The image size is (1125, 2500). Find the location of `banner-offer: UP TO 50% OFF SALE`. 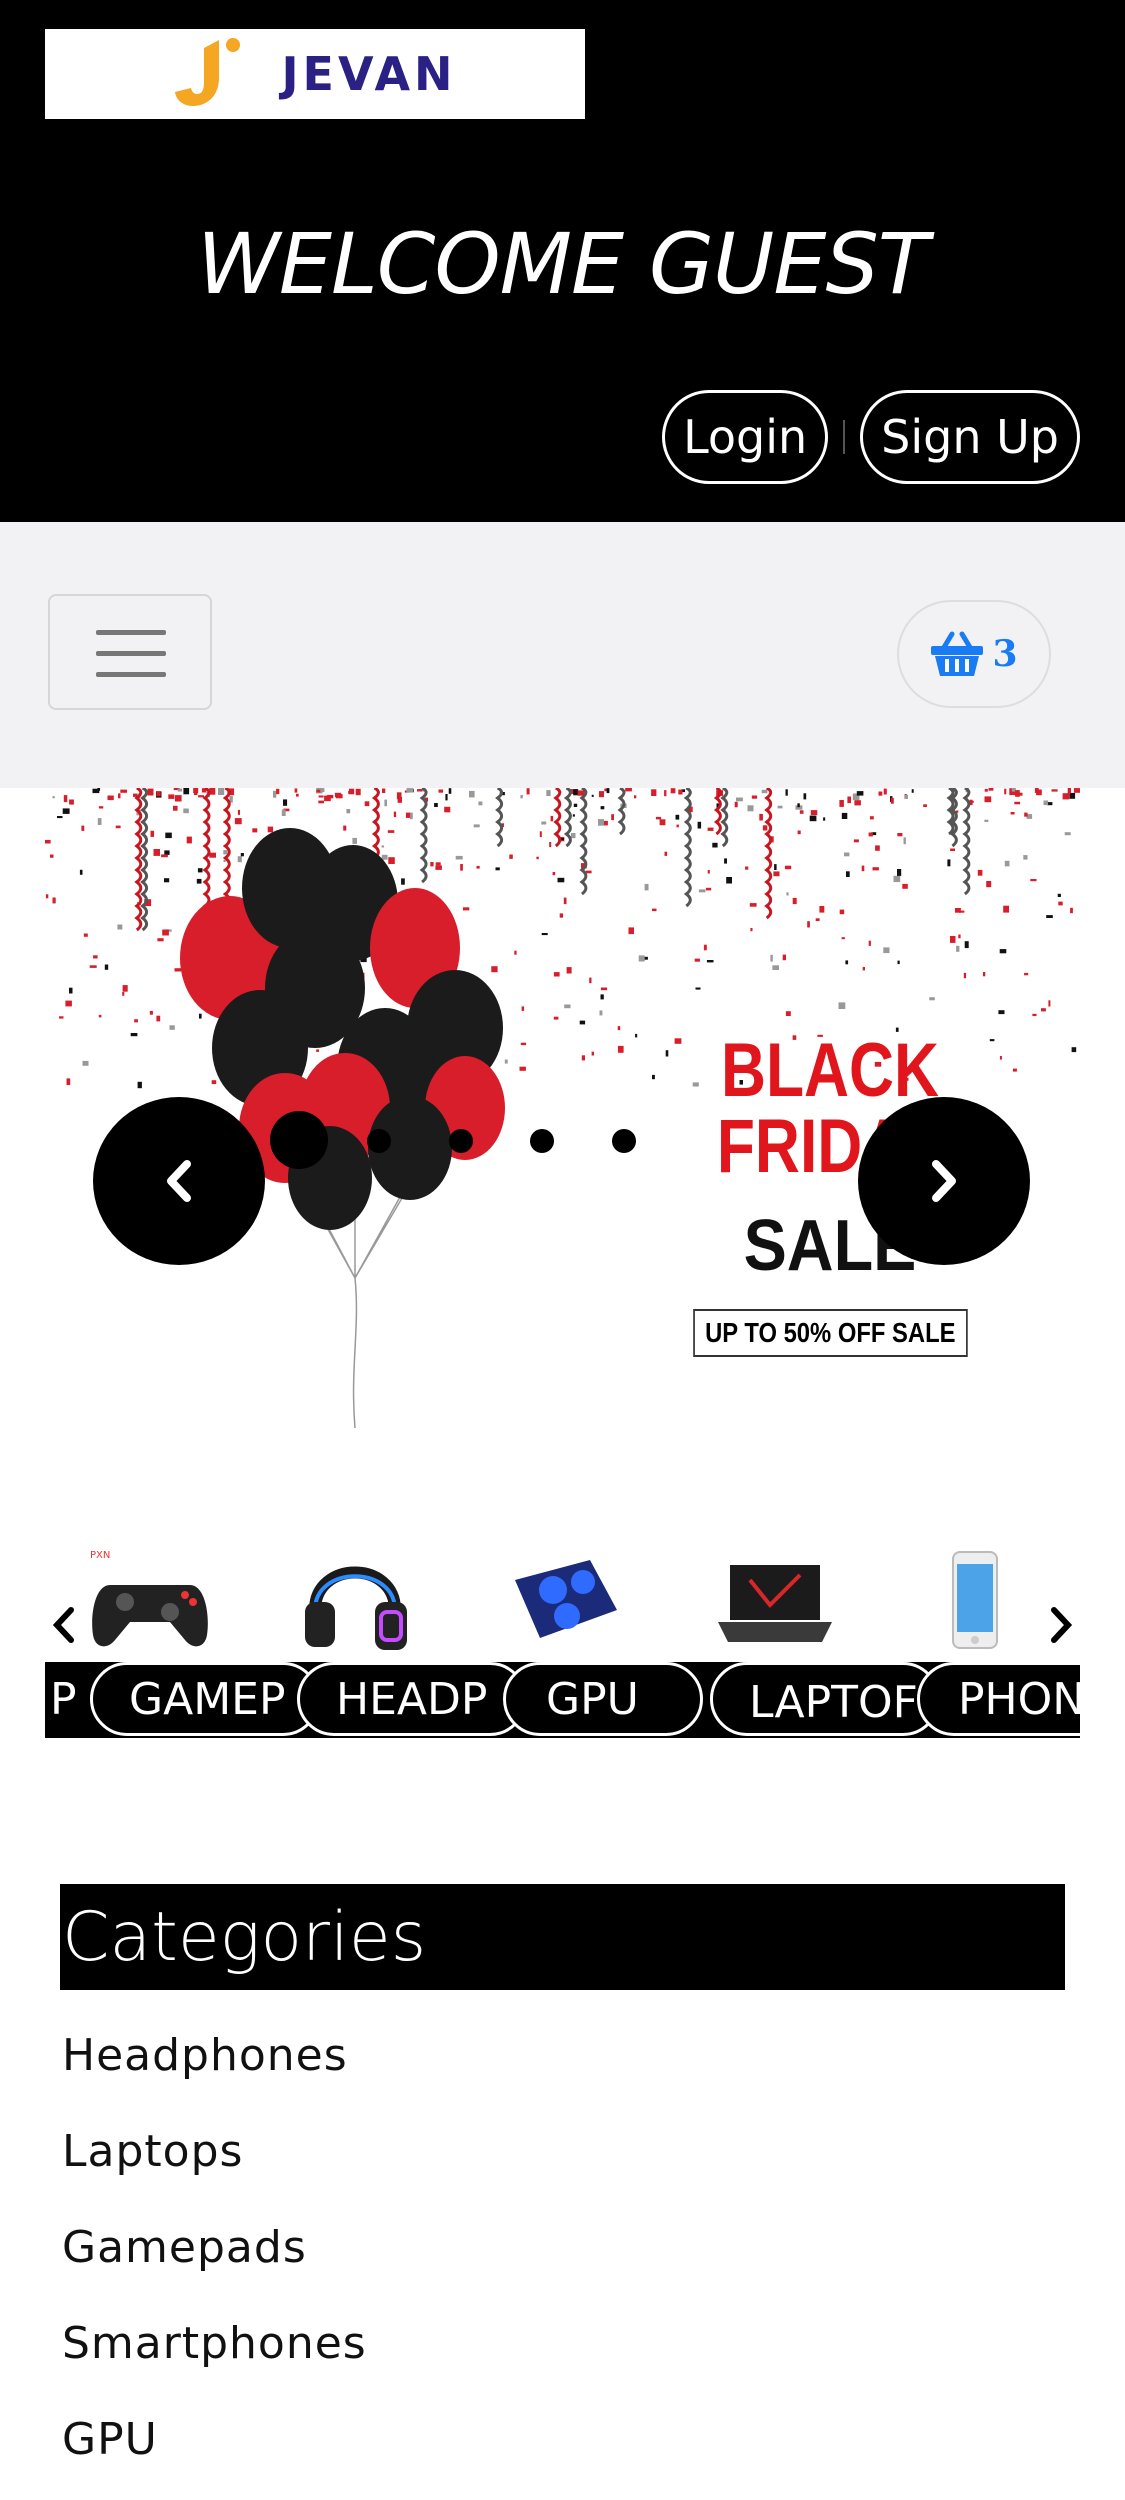

banner-offer: UP TO 50% OFF SALE is located at coordinates (830, 1333).